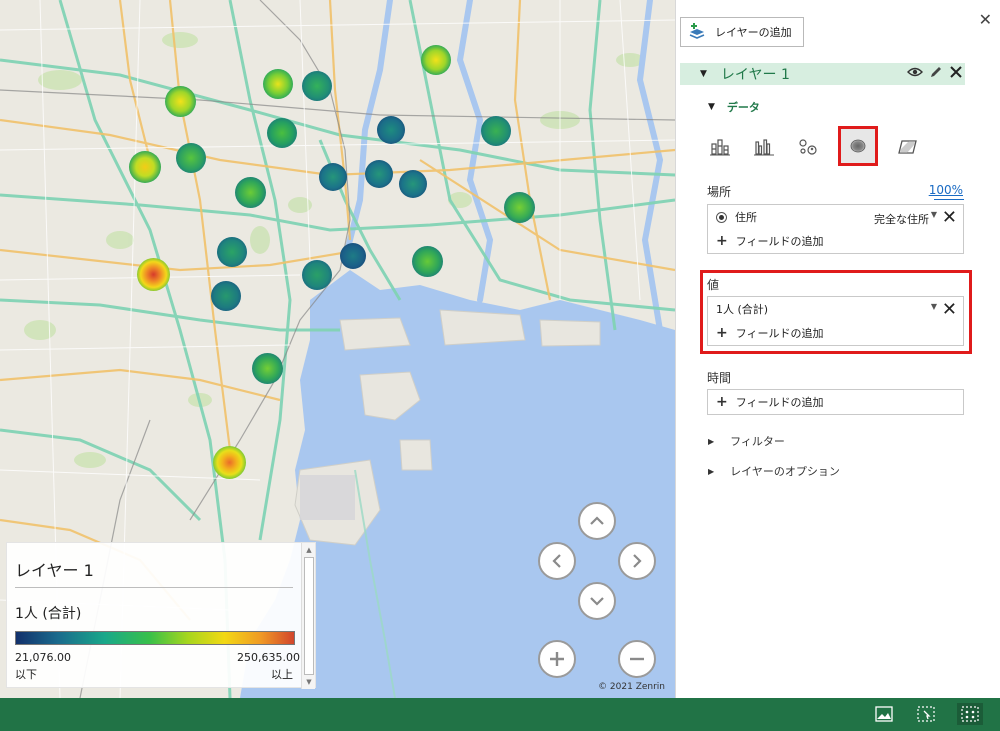 The width and height of the screenshot is (1000, 731). I want to click on pan-left-button, so click(557, 561).